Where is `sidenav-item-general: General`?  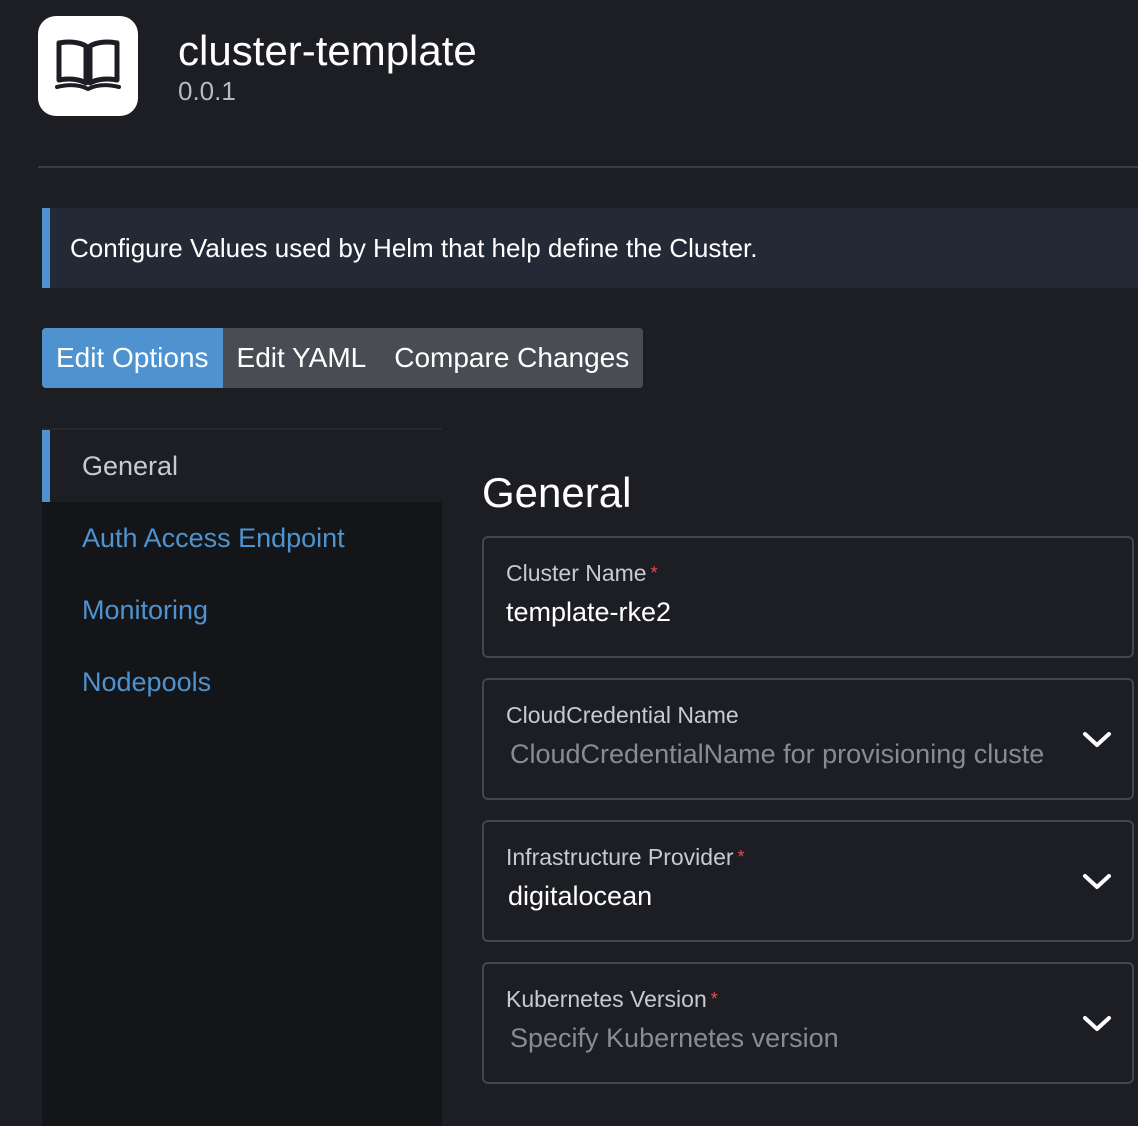
sidenav-item-general: General is located at coordinates (242, 466).